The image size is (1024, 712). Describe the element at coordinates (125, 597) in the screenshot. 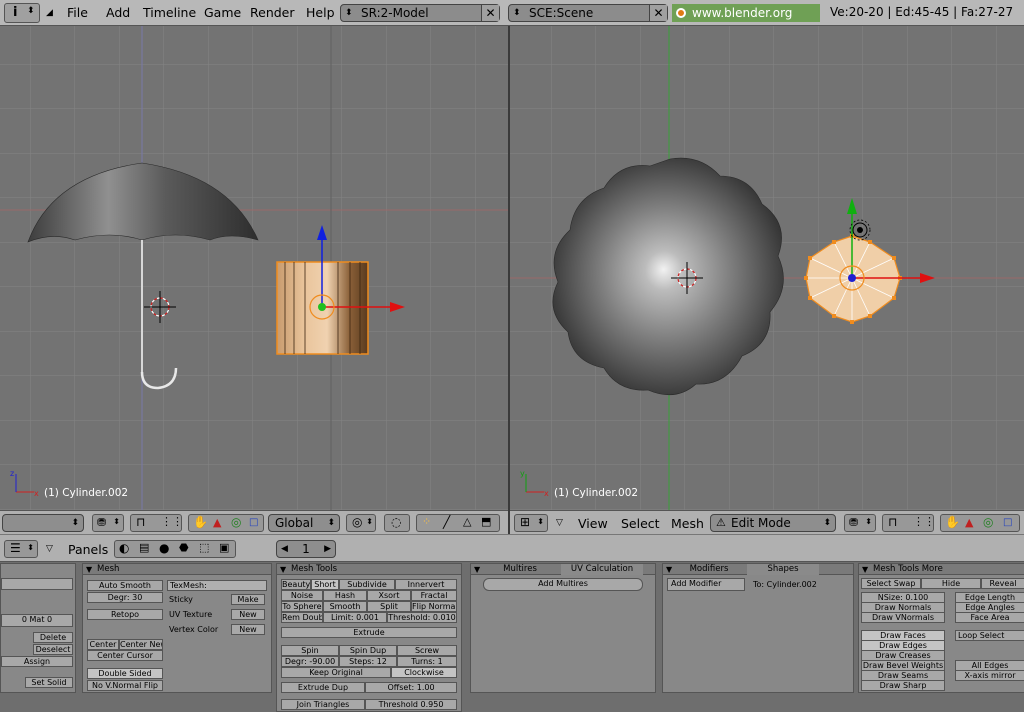

I see `degr-field: Degr: 30` at that location.